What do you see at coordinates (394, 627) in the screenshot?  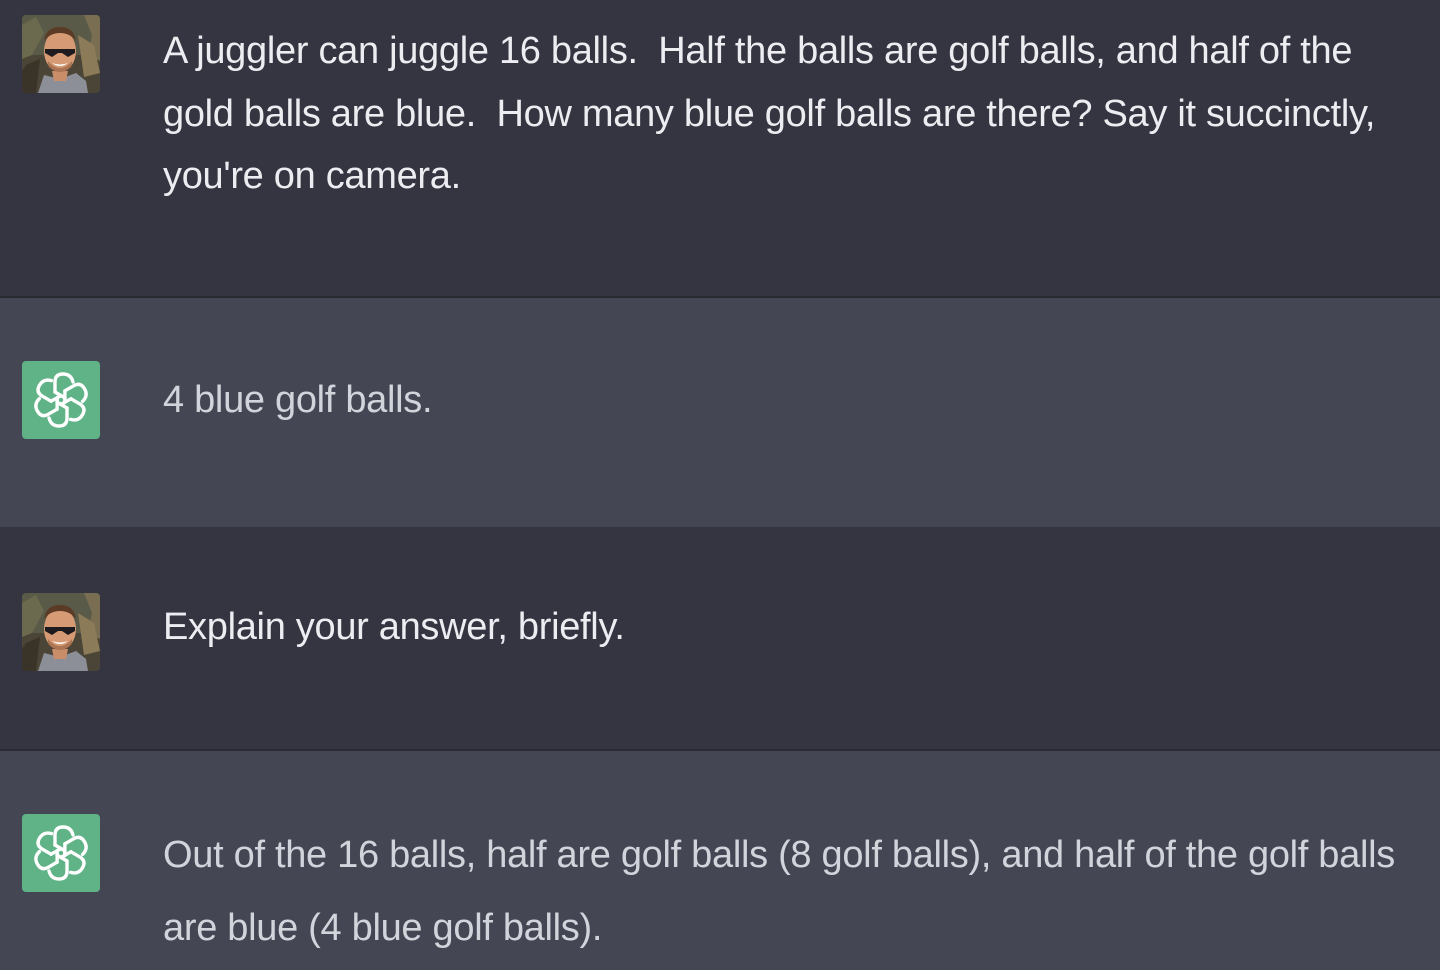 I see `message-text: Explain your answer, briefly.` at bounding box center [394, 627].